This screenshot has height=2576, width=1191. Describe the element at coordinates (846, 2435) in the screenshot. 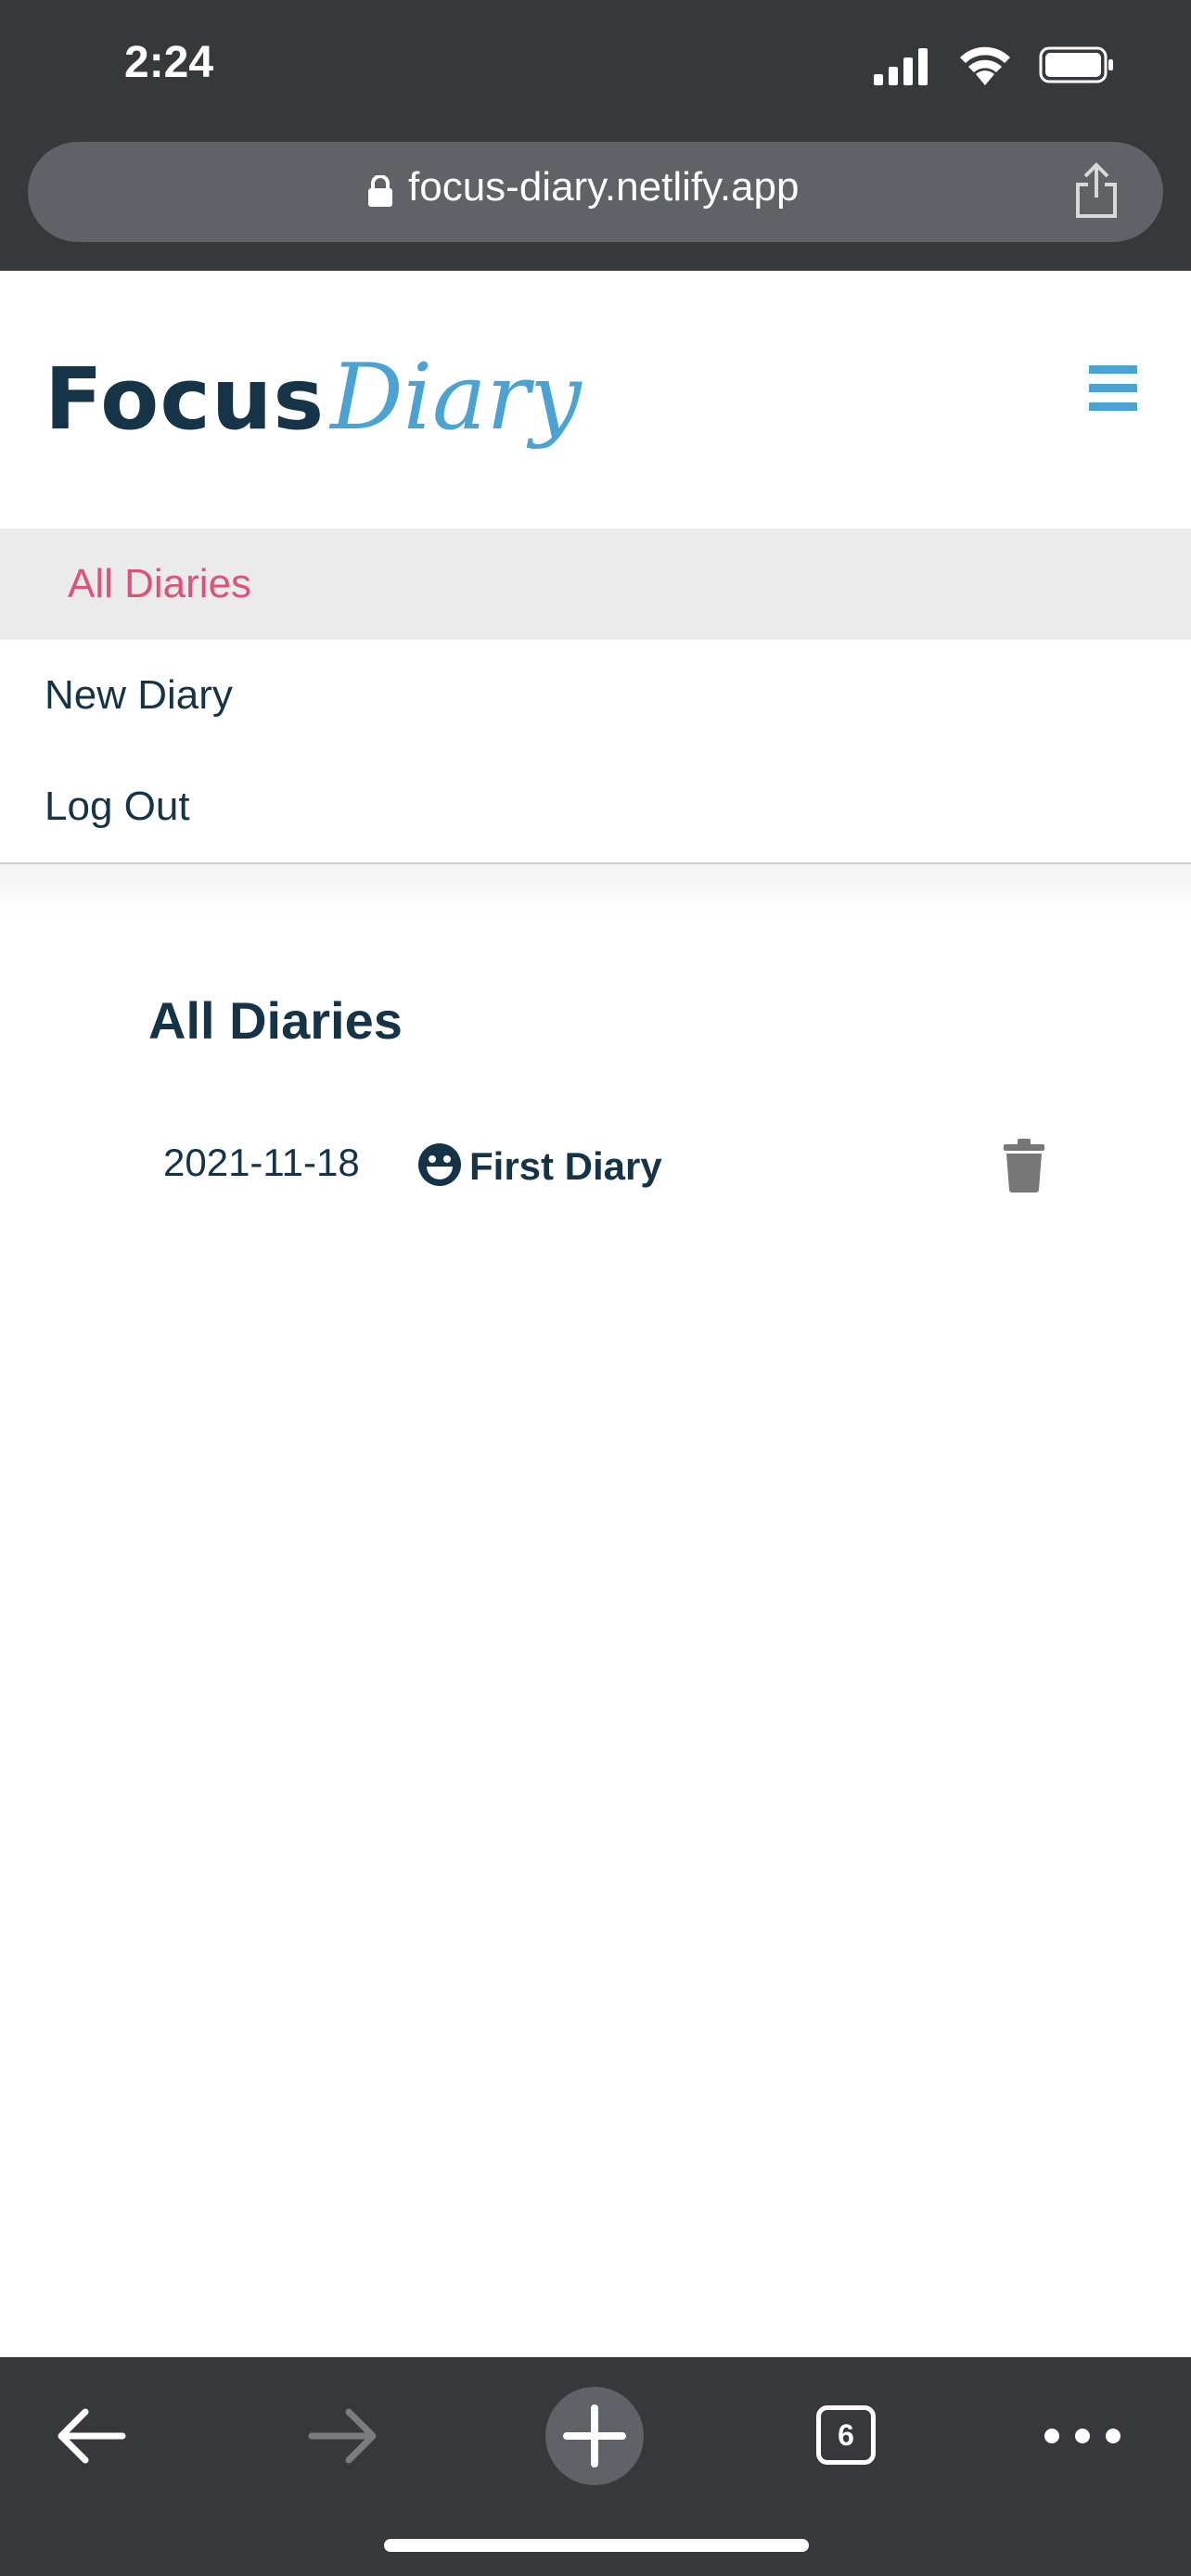

I see `tabs-count: 6` at that location.